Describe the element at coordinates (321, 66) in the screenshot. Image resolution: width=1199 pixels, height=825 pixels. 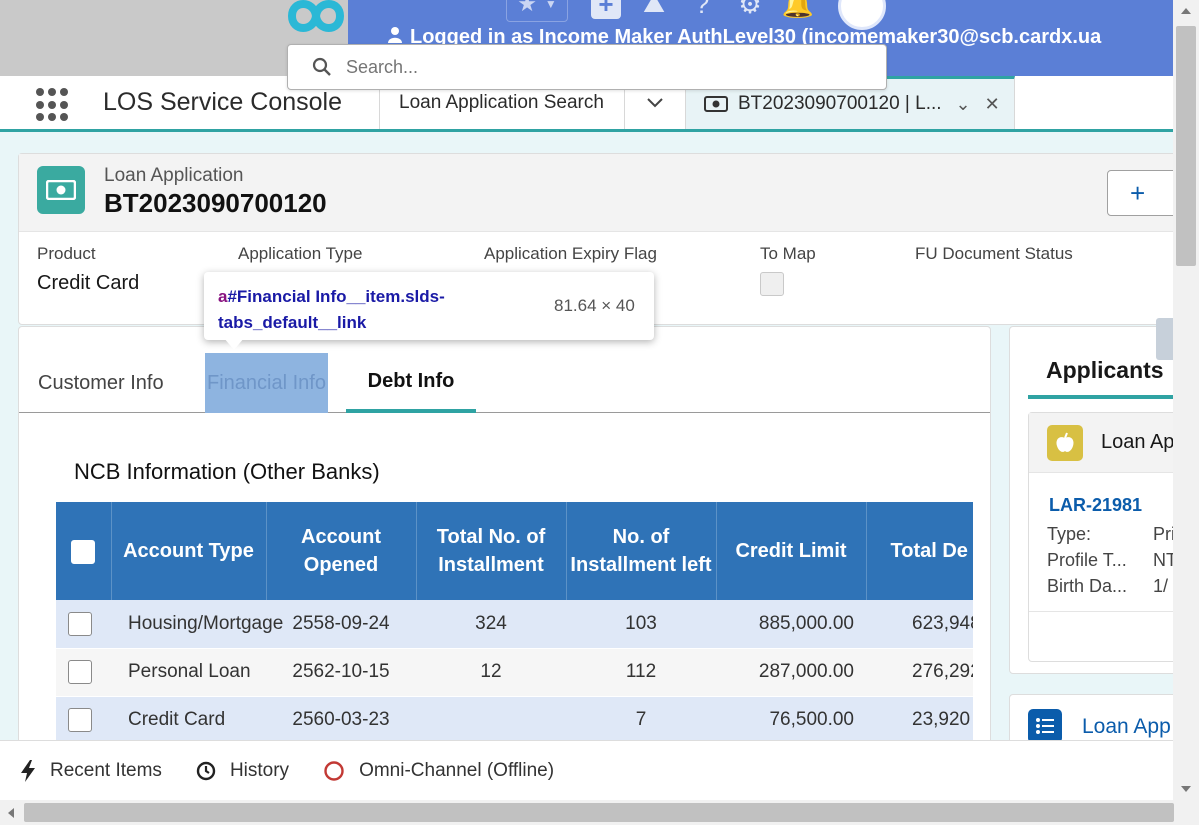
I see `search-icon` at that location.